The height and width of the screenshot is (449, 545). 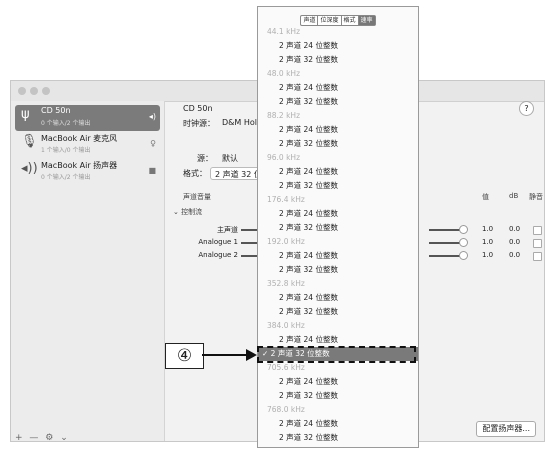 What do you see at coordinates (79, 138) in the screenshot?
I see `device-name: MacBook Air 麦克风` at bounding box center [79, 138].